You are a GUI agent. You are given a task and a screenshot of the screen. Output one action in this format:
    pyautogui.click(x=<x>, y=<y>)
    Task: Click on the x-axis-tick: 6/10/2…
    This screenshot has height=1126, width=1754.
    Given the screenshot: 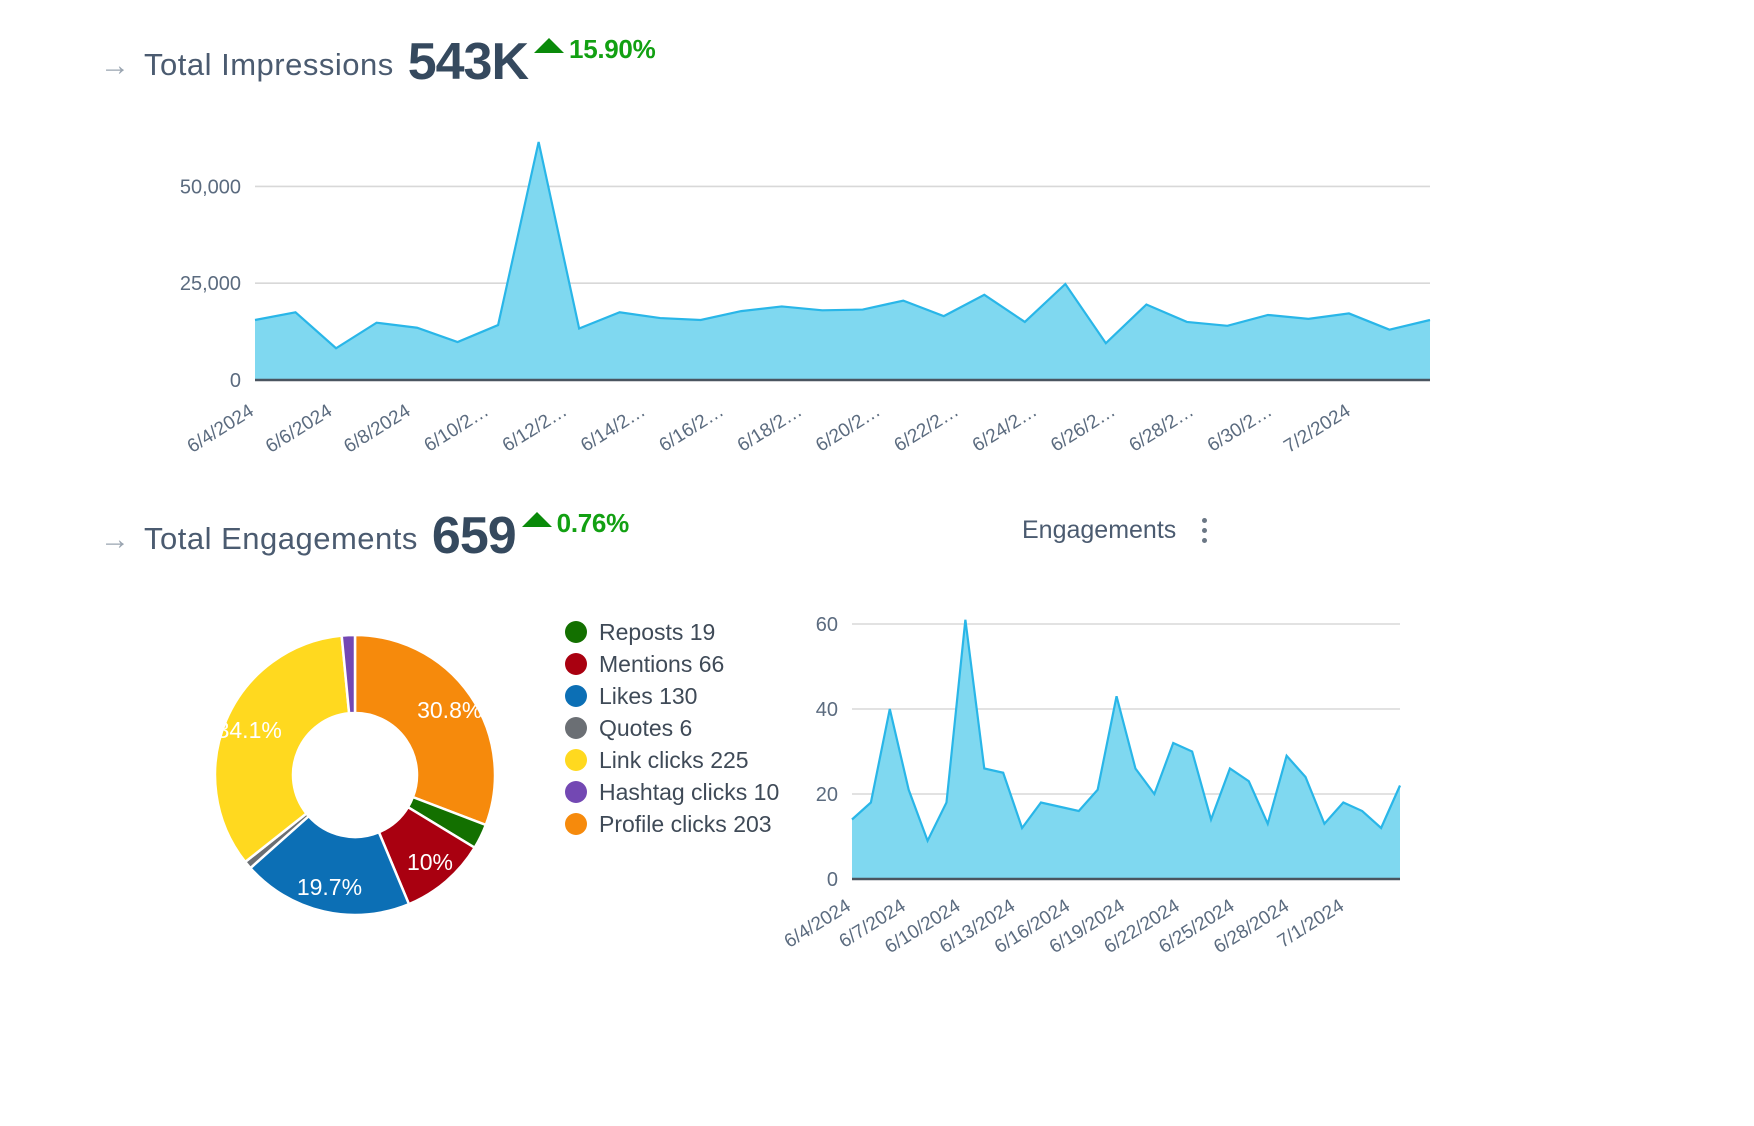 What is the action you would take?
    pyautogui.click(x=457, y=428)
    